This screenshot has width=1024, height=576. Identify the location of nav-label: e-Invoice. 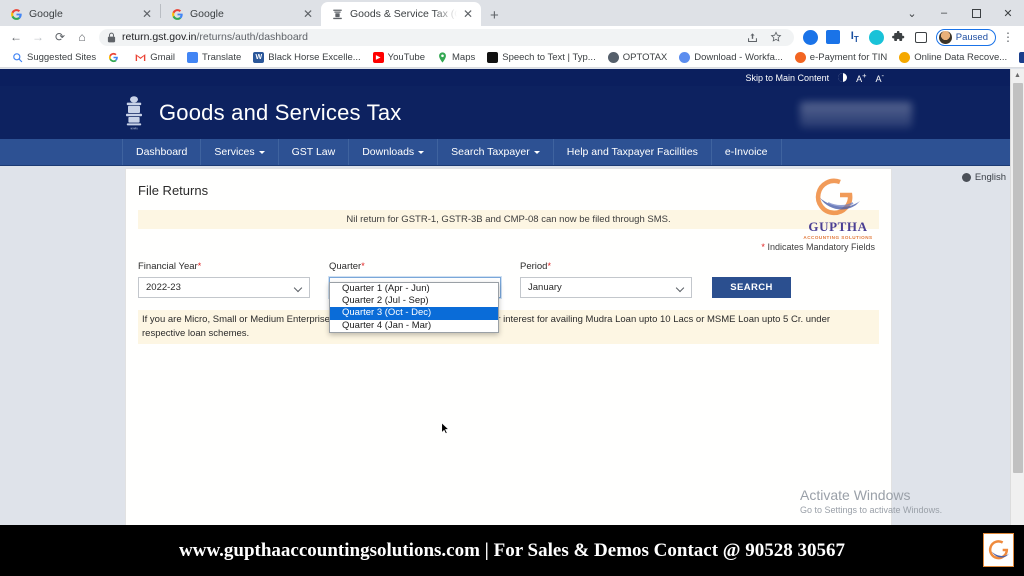
(746, 152).